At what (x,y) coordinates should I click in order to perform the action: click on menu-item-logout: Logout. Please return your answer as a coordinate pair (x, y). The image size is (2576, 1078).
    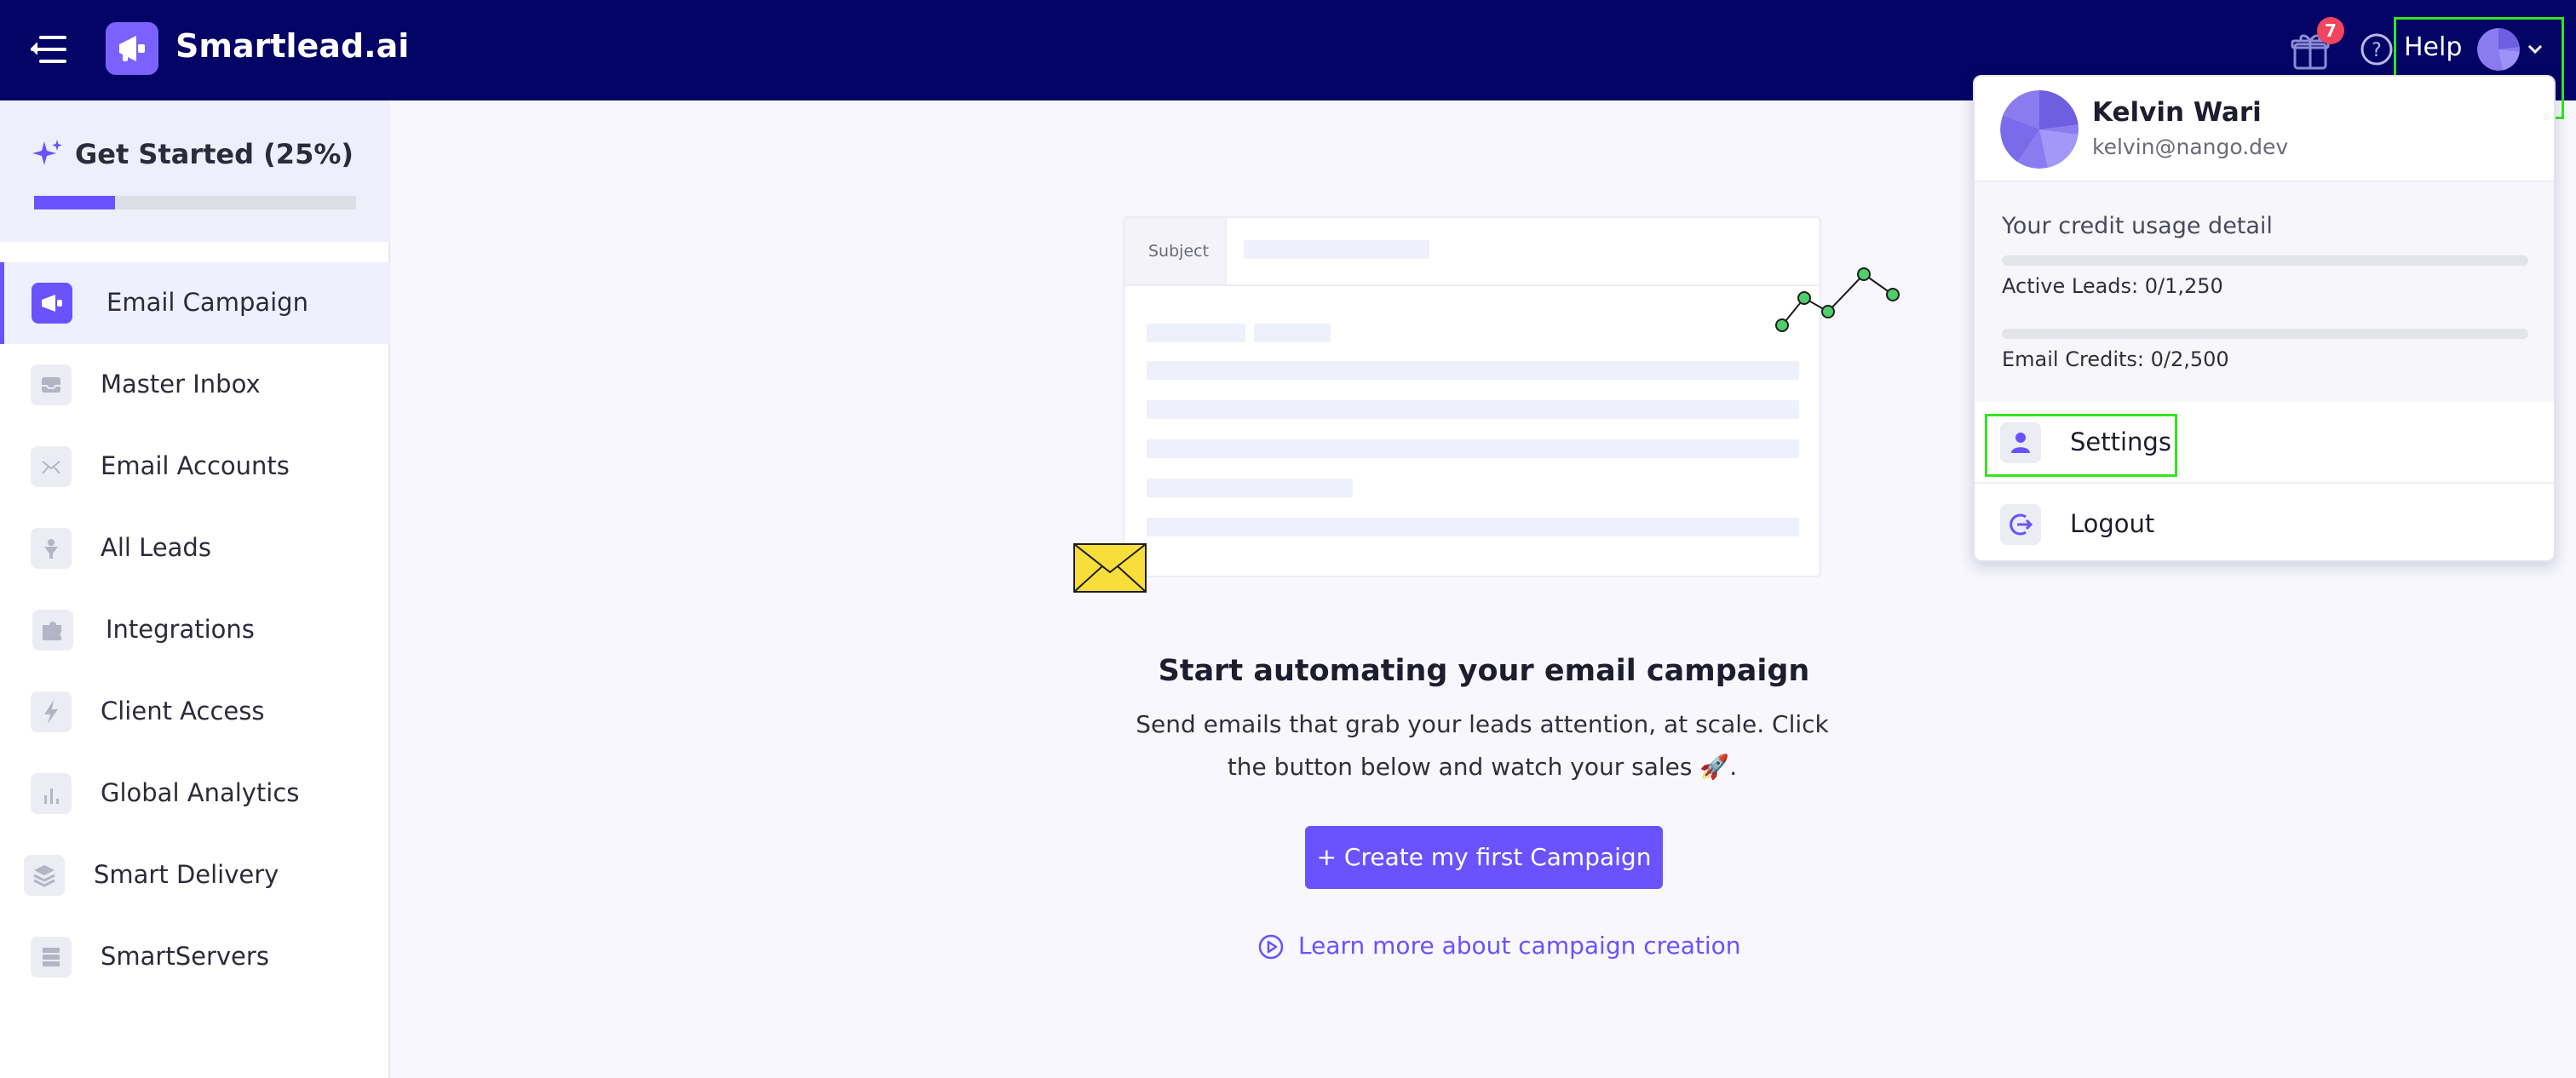
    Looking at the image, I should click on (2264, 522).